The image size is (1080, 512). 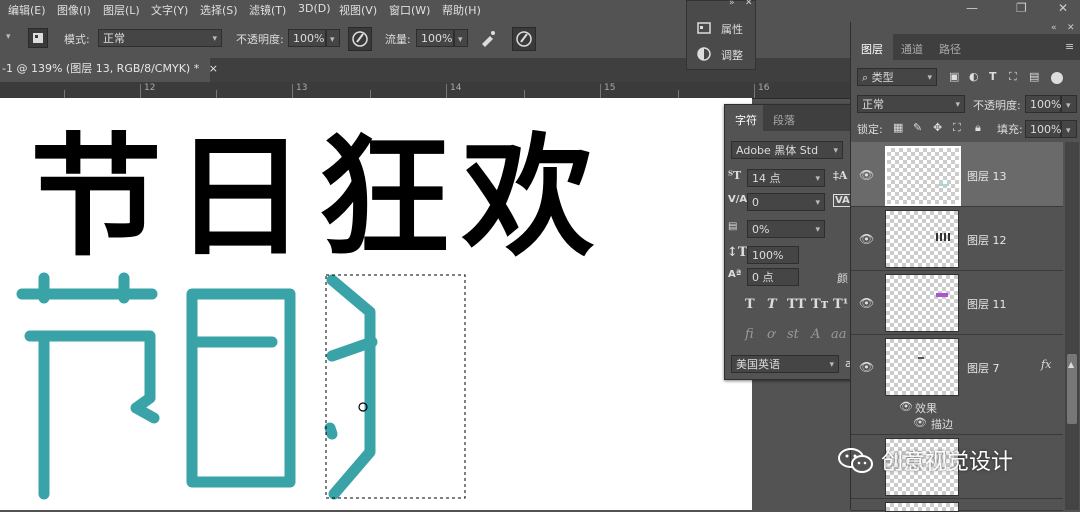 What do you see at coordinates (704, 54) in the screenshot?
I see `adjustments-icon` at bounding box center [704, 54].